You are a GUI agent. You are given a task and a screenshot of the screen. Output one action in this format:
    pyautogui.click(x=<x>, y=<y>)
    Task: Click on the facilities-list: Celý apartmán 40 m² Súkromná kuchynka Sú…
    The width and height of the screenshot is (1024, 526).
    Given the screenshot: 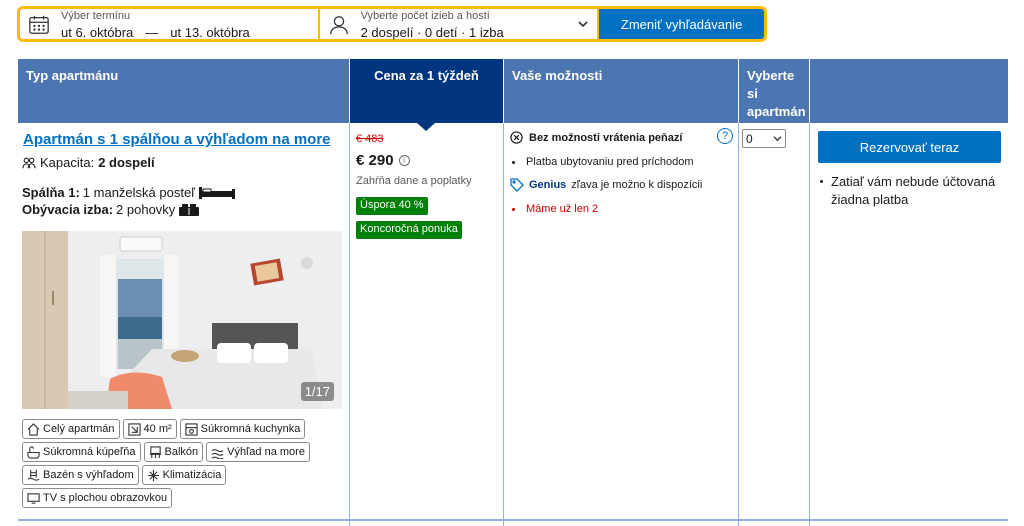 What is the action you would take?
    pyautogui.click(x=182, y=463)
    